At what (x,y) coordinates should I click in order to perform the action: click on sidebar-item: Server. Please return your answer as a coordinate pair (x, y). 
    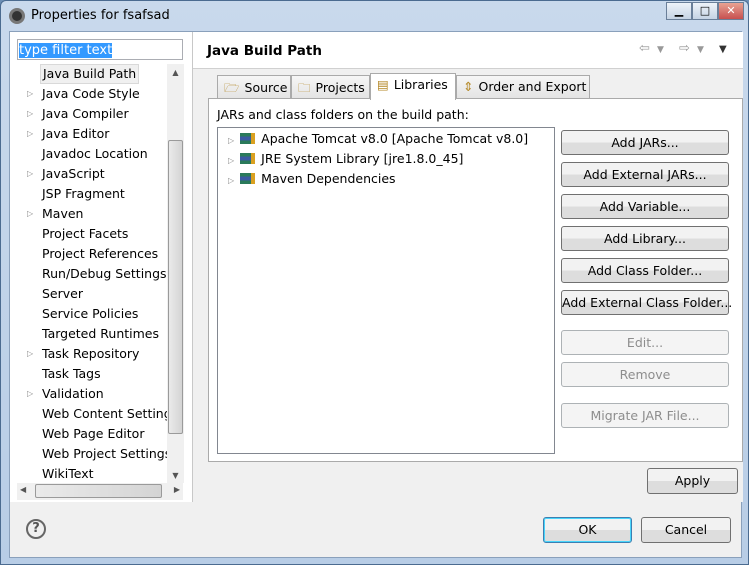
    Looking at the image, I should click on (62, 294).